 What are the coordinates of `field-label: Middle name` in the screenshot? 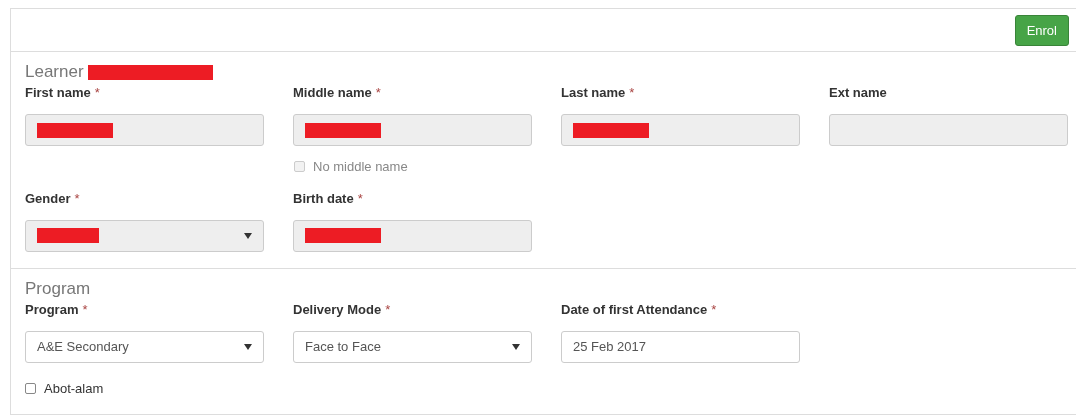 It's located at (332, 93).